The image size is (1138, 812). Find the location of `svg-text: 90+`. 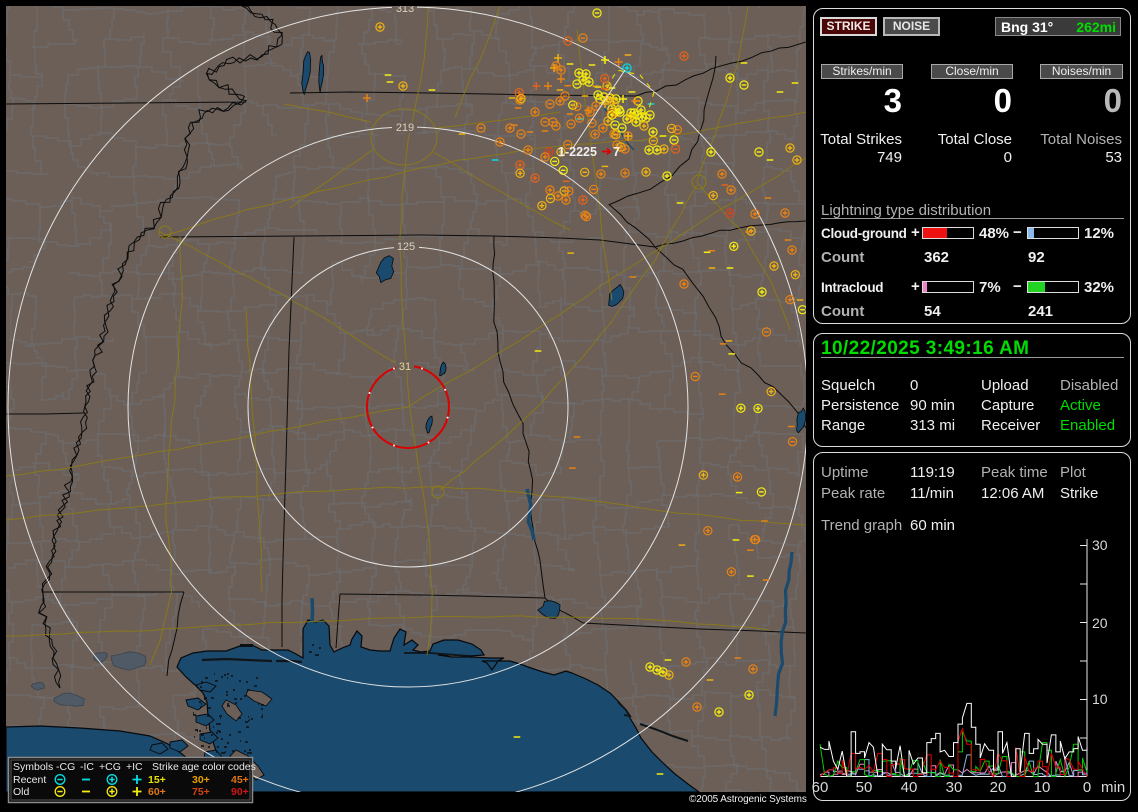

svg-text: 90+ is located at coordinates (240, 792).